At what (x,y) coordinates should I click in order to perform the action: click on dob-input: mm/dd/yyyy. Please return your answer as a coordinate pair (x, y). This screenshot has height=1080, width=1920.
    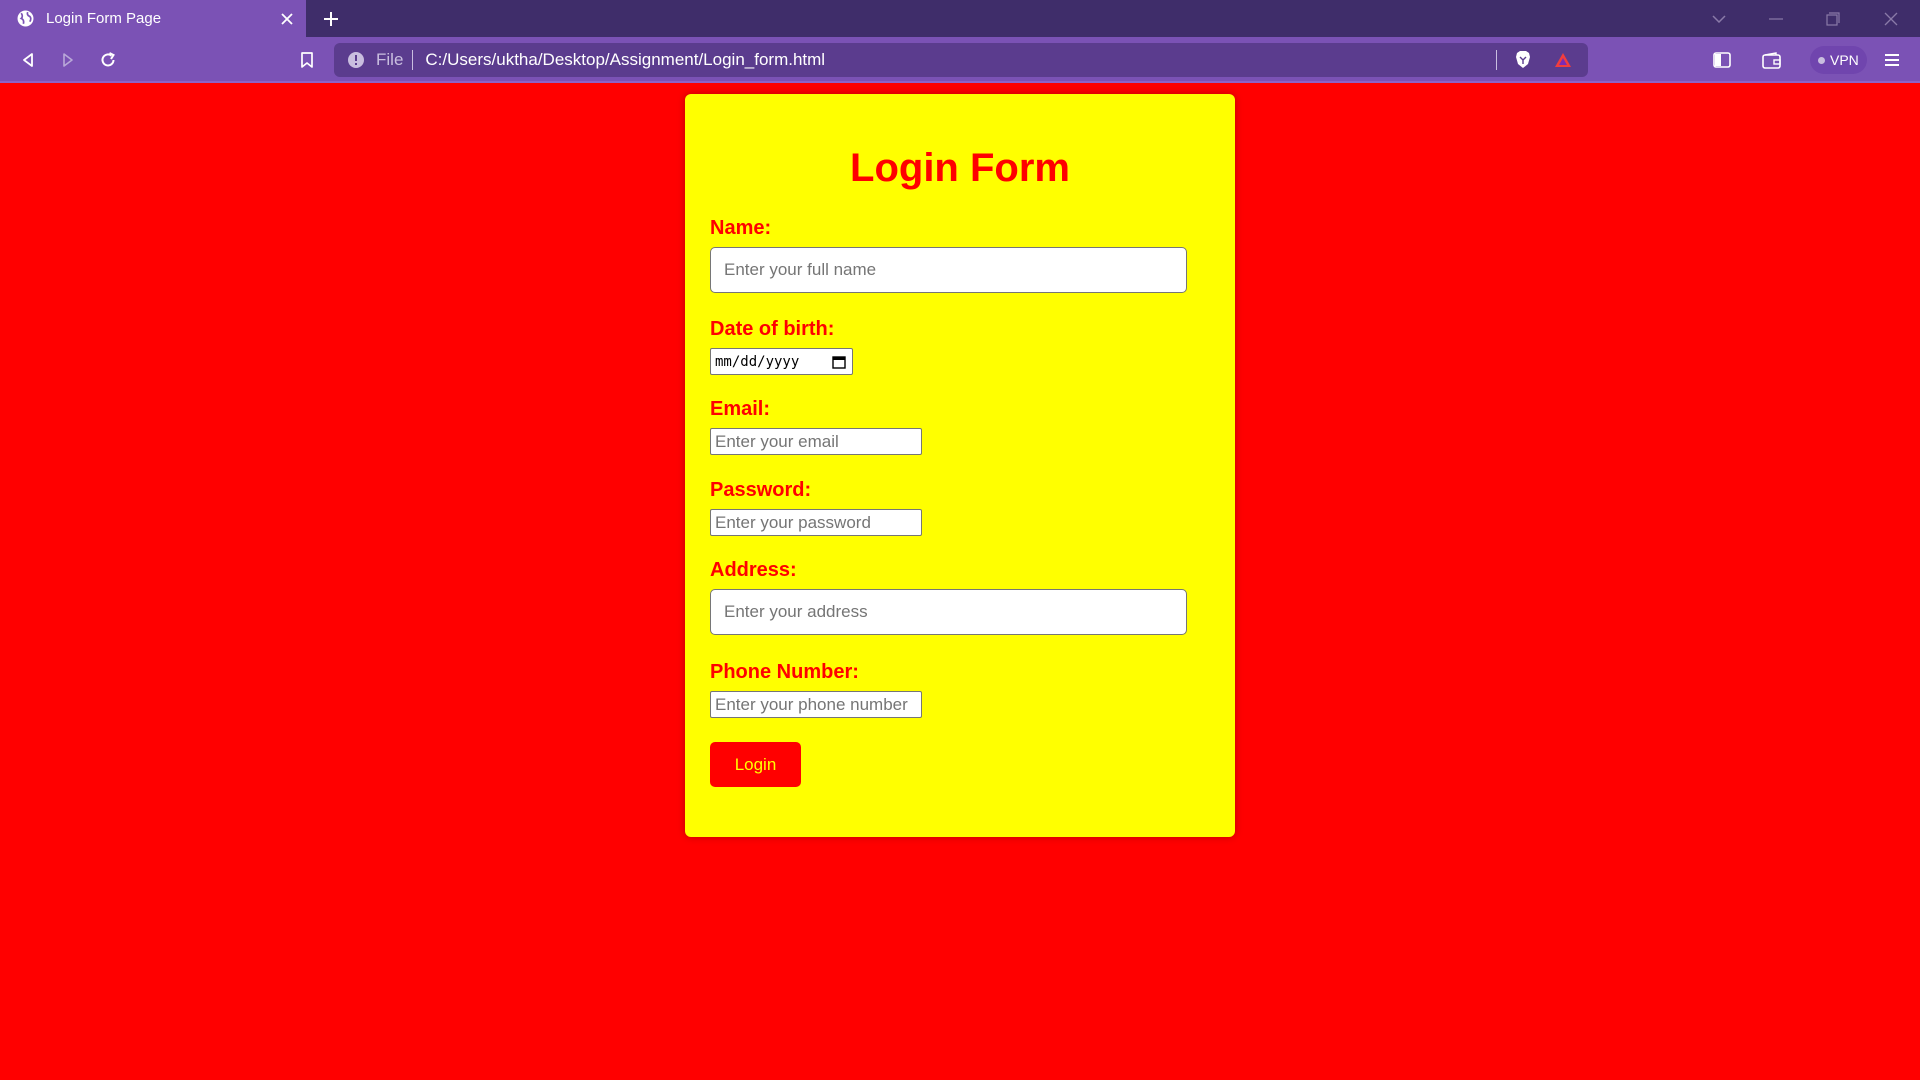
    Looking at the image, I should click on (781, 361).